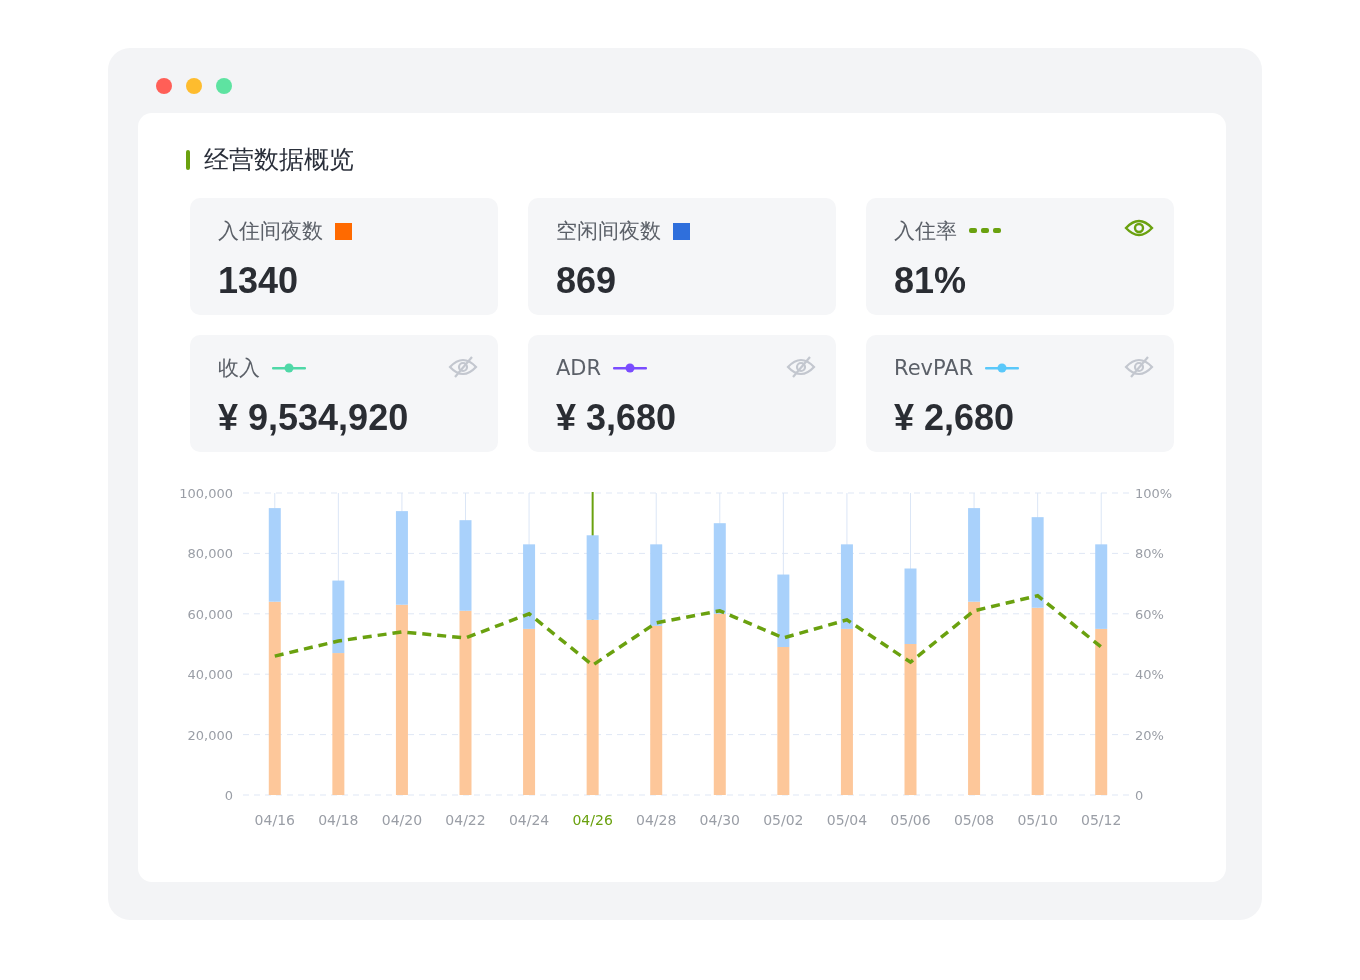 This screenshot has height=980, width=1360. I want to click on metric-label: 入住间夜数, so click(270, 231).